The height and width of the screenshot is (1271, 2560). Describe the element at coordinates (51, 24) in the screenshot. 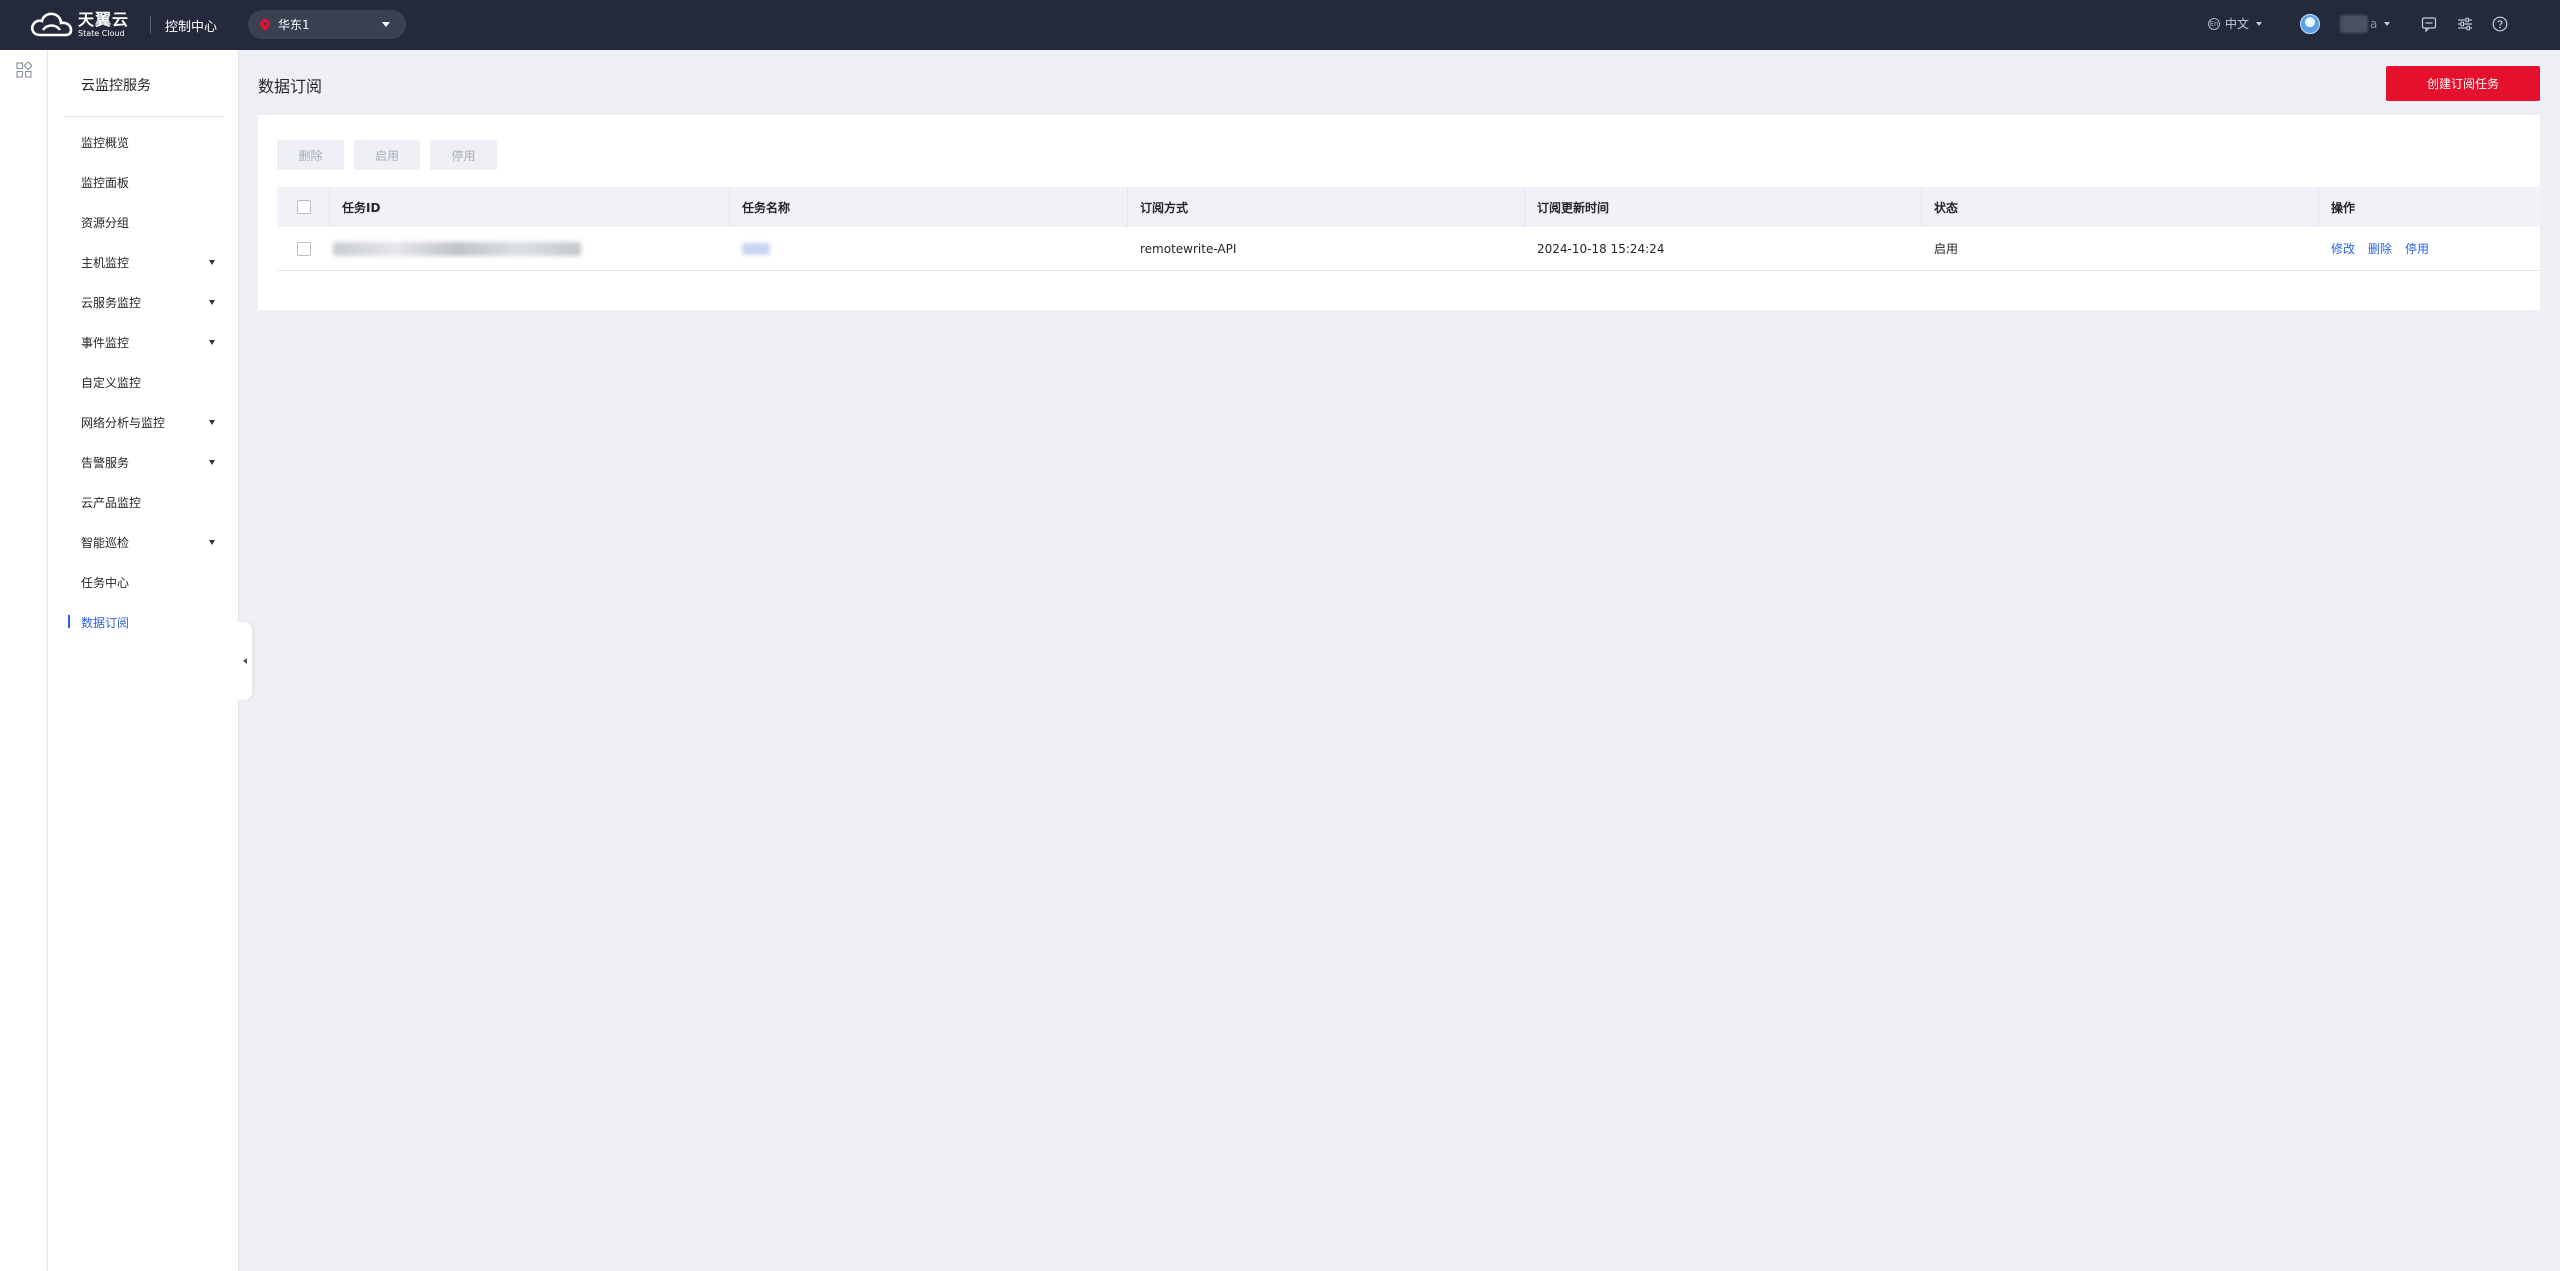

I see `cloud-logo-icon` at that location.